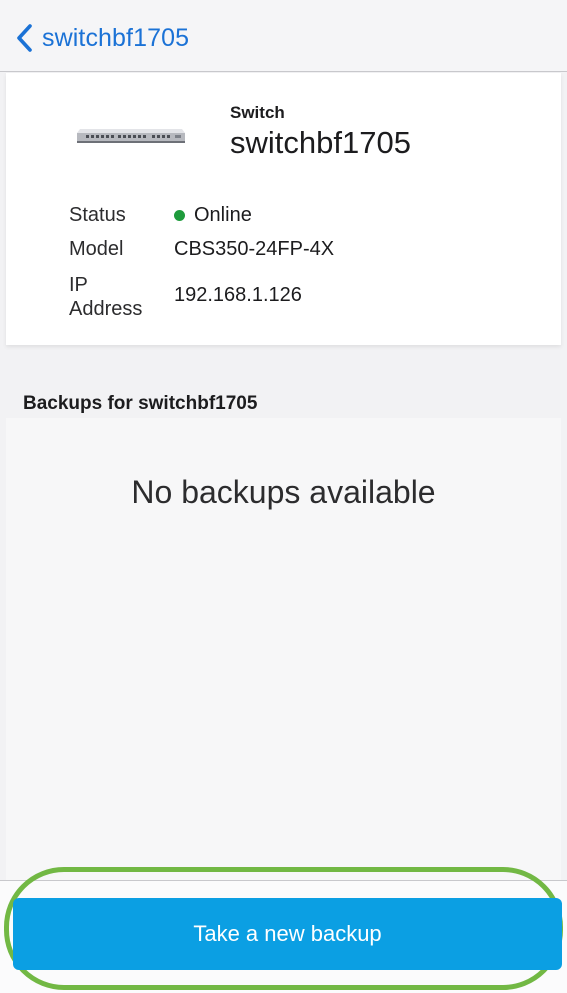 The image size is (567, 993). I want to click on status-value-text: Online, so click(223, 215).